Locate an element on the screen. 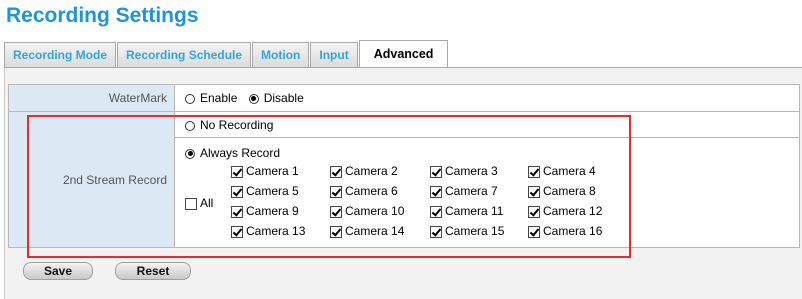 This screenshot has height=299, width=802. camera-option: Camera 13 is located at coordinates (280, 231).